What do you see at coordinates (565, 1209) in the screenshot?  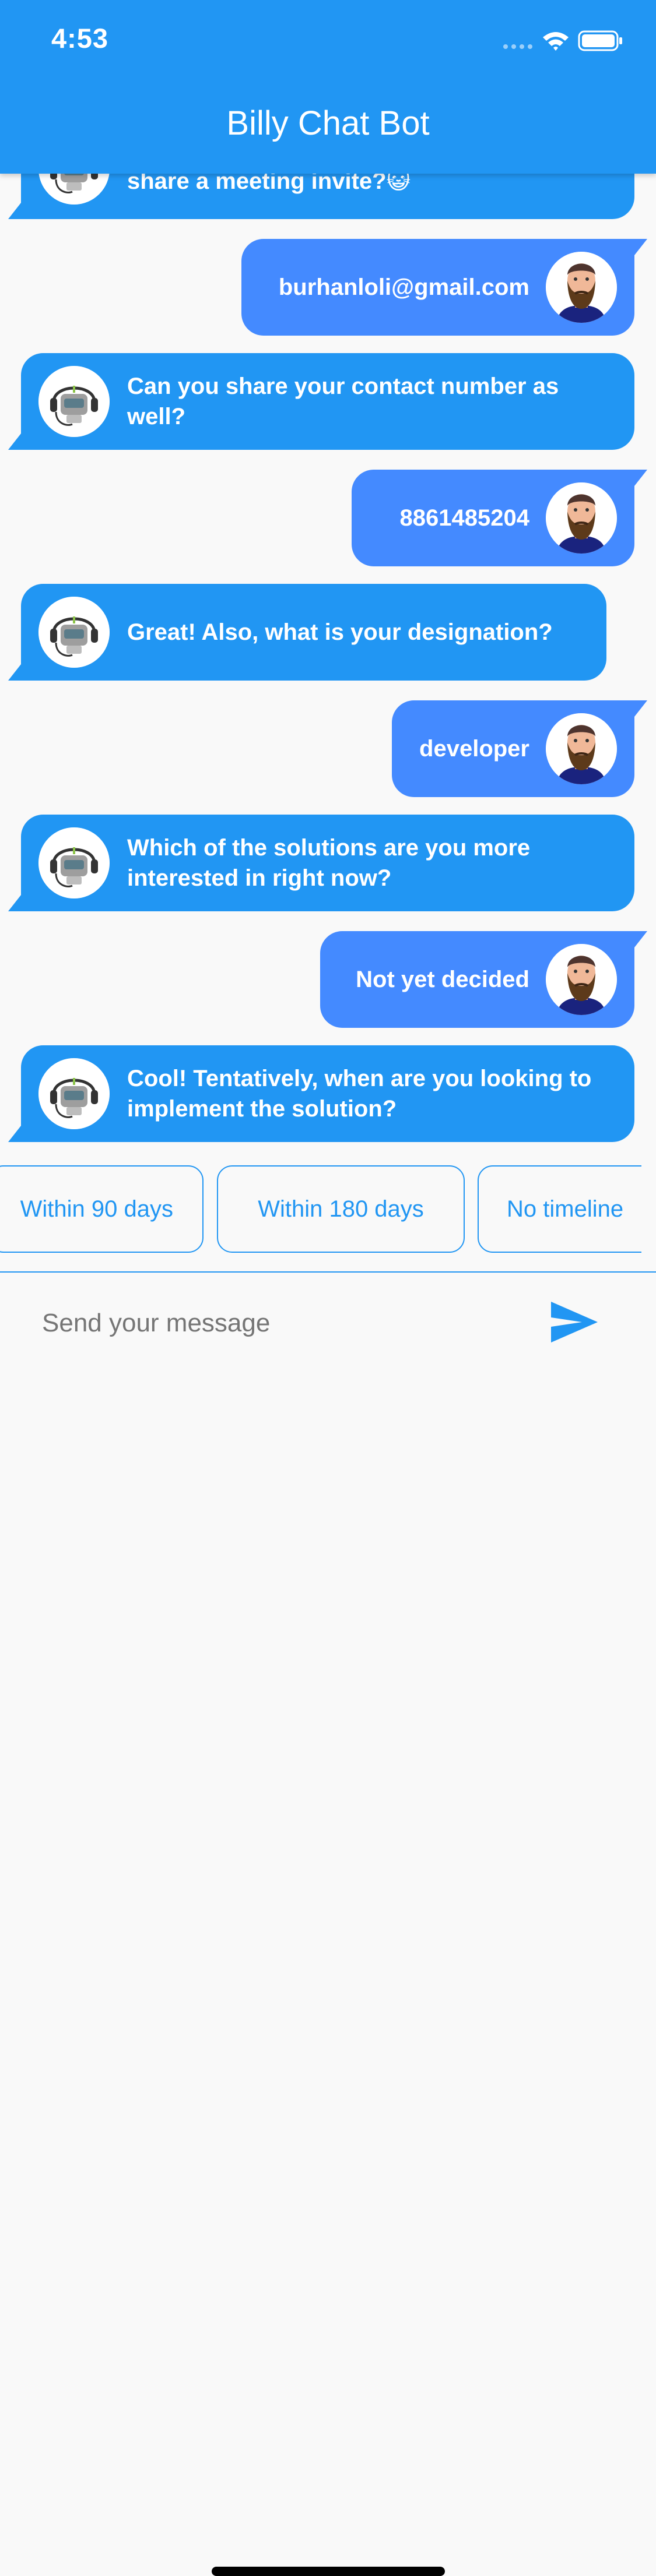 I see `chip-label: No timeline` at bounding box center [565, 1209].